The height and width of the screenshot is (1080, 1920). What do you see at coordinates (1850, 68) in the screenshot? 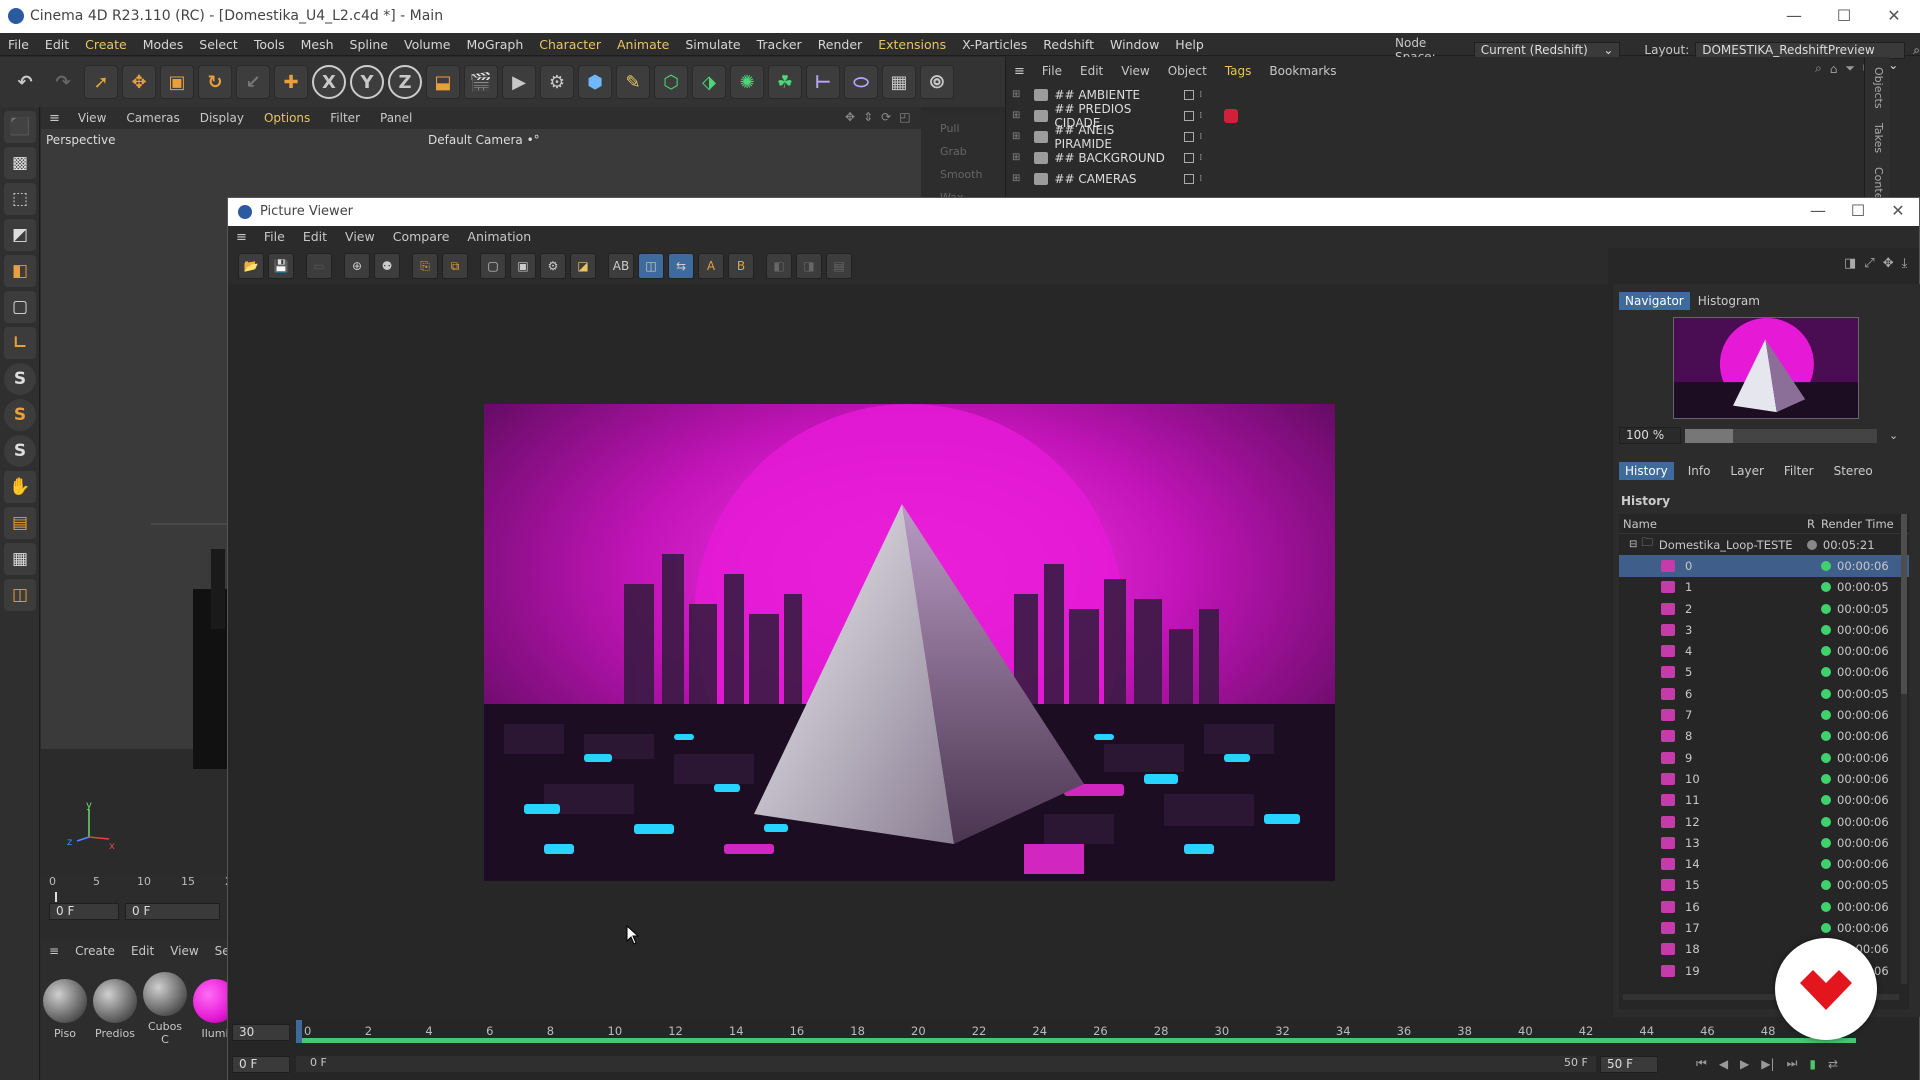
I see `filter-icon: ⏷` at bounding box center [1850, 68].